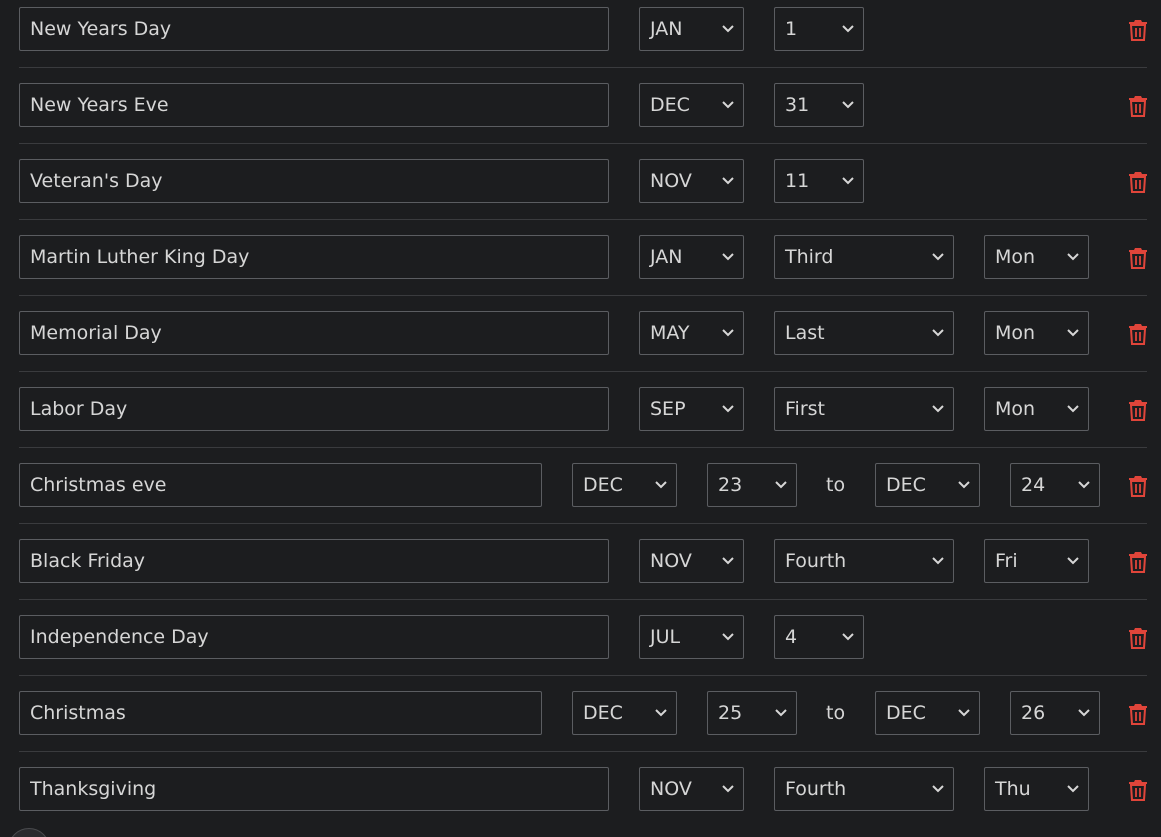 This screenshot has width=1161, height=837. What do you see at coordinates (819, 181) in the screenshot?
I see `day-select: 11` at bounding box center [819, 181].